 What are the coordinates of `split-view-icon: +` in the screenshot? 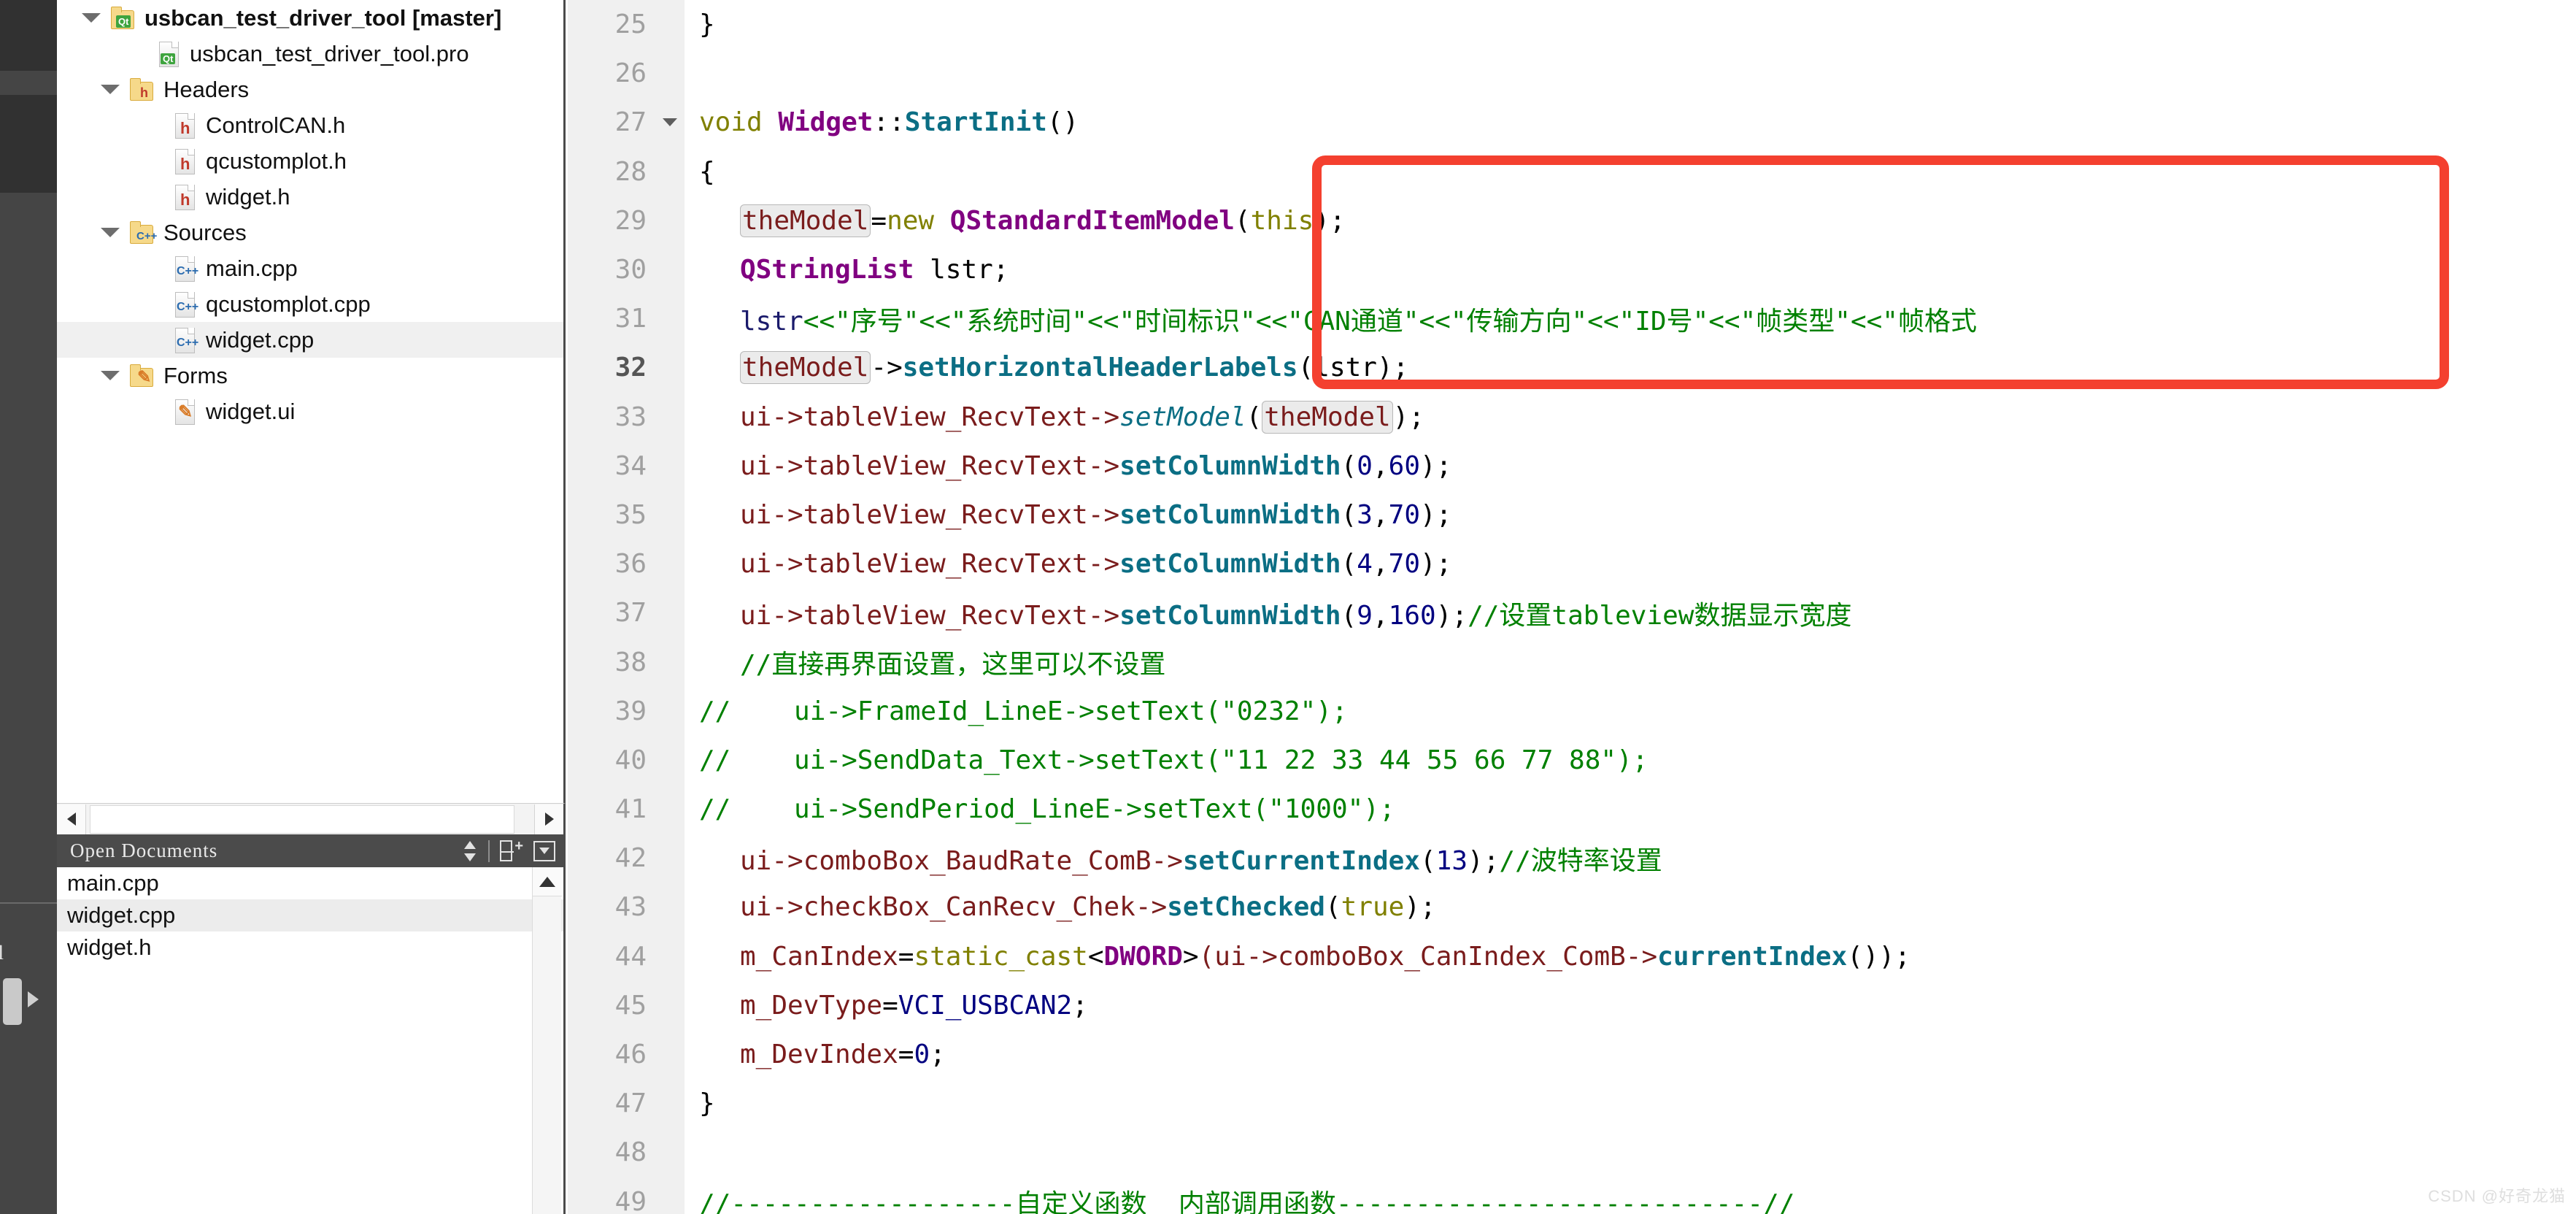 It's located at (511, 850).